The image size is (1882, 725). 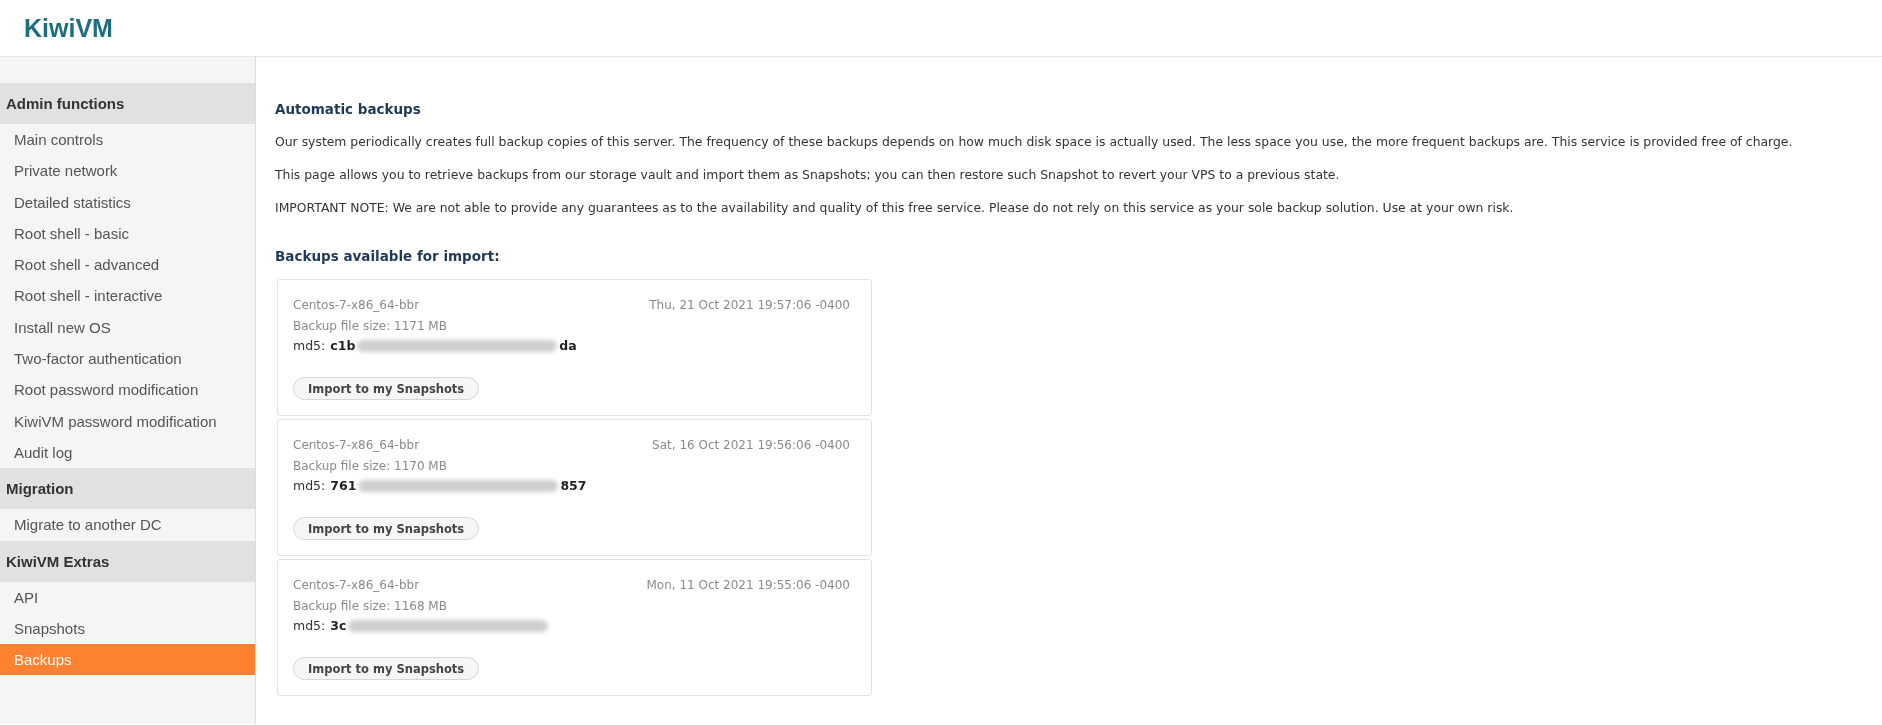 I want to click on sidebar-item: Root password modification, so click(x=127, y=390).